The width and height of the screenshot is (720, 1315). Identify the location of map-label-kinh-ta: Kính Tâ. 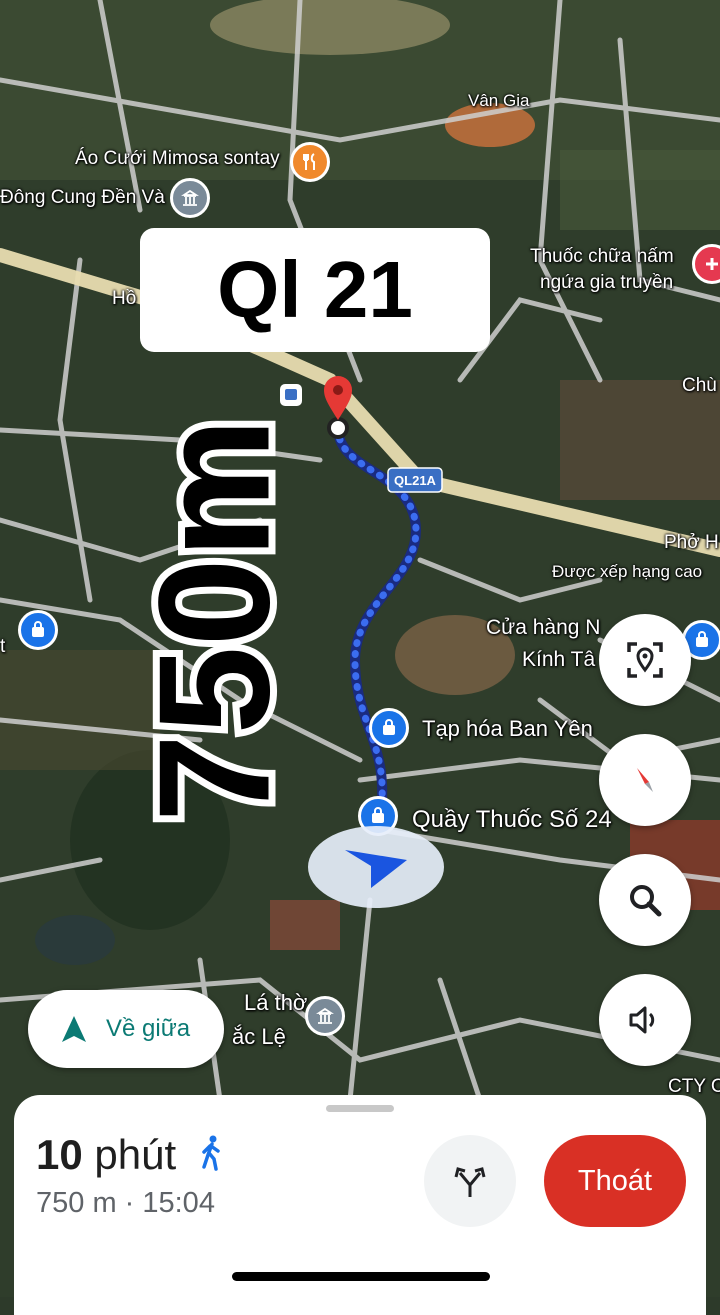
(559, 659).